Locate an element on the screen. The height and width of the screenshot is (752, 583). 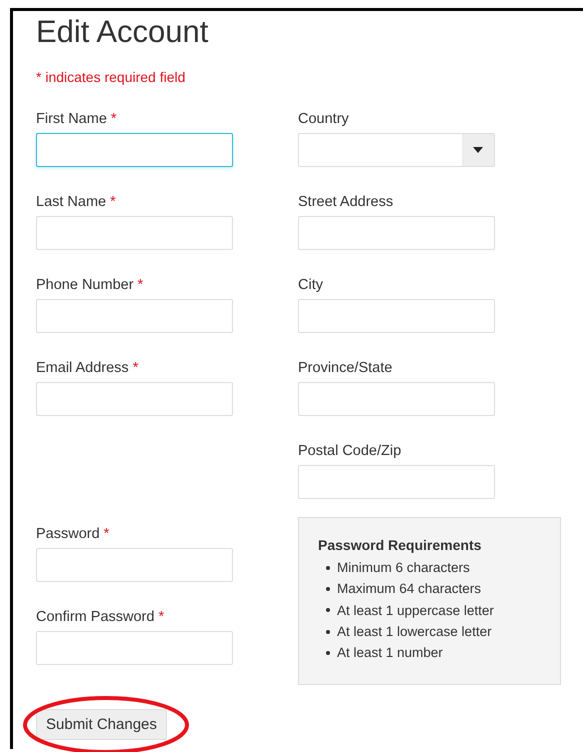
input-field is located at coordinates (134, 150).